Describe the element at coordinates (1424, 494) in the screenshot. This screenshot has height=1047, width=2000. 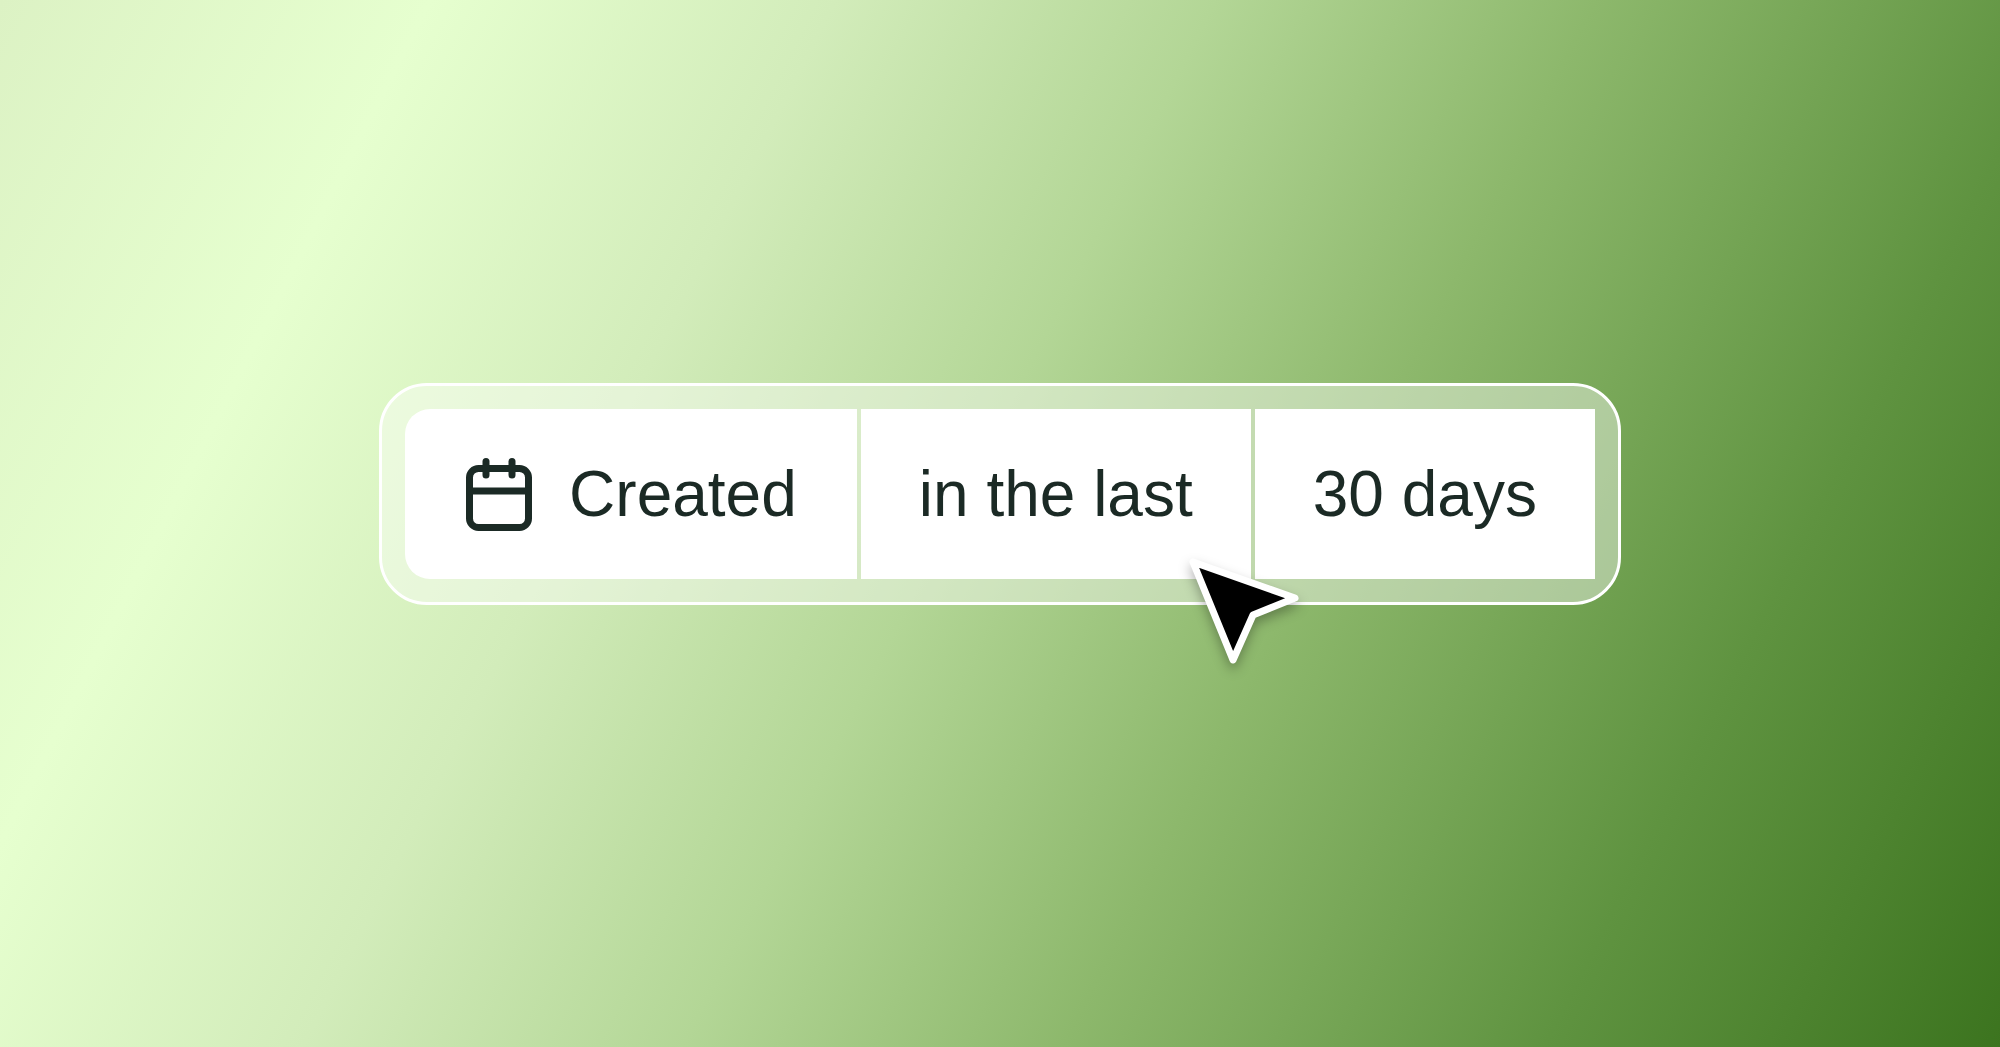
I see `filter-value-button: 30 days` at that location.